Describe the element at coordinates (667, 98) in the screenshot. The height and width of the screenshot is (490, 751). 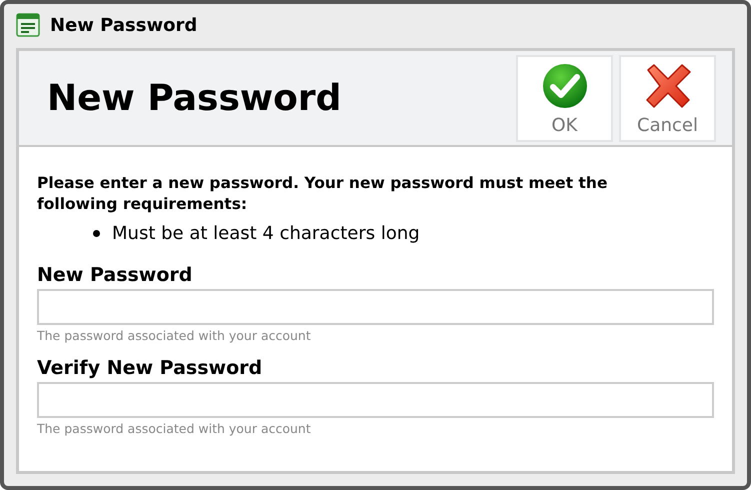
I see `cancel-button: Cancel` at that location.